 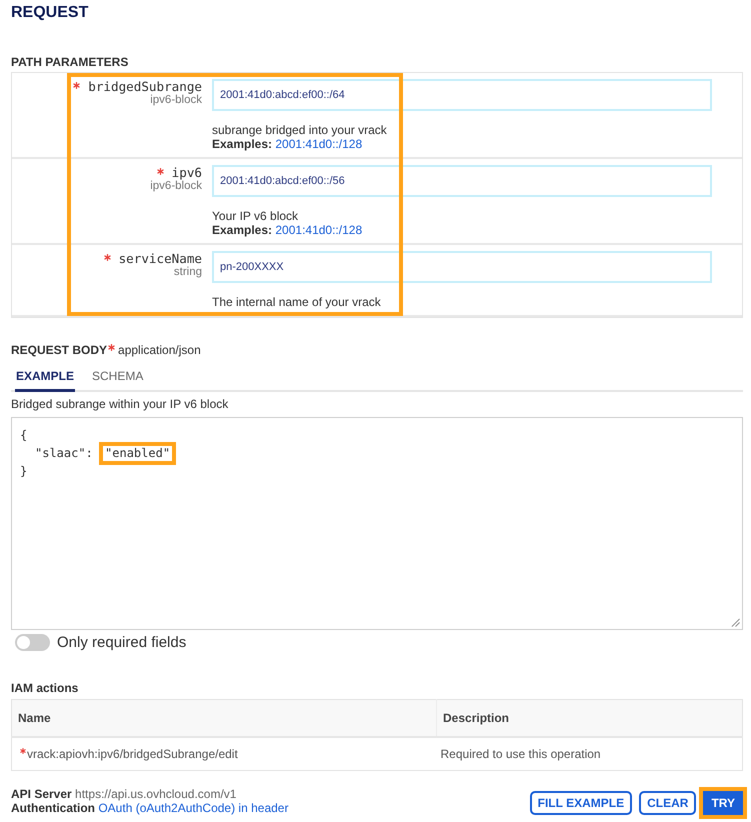 I want to click on parameter-name: bridgedSubrange, so click(x=145, y=86).